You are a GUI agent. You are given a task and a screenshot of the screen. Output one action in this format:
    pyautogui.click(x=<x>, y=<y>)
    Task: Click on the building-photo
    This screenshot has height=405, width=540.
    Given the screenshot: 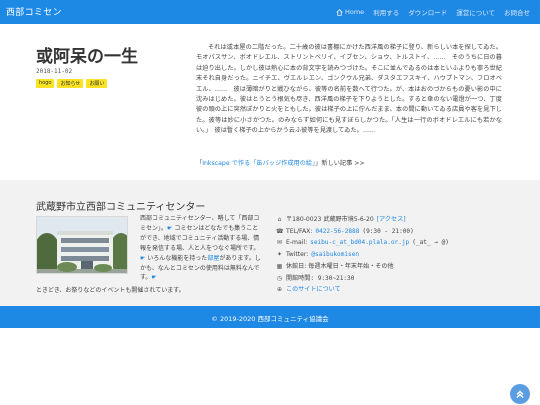 What is the action you would take?
    pyautogui.click(x=82, y=245)
    